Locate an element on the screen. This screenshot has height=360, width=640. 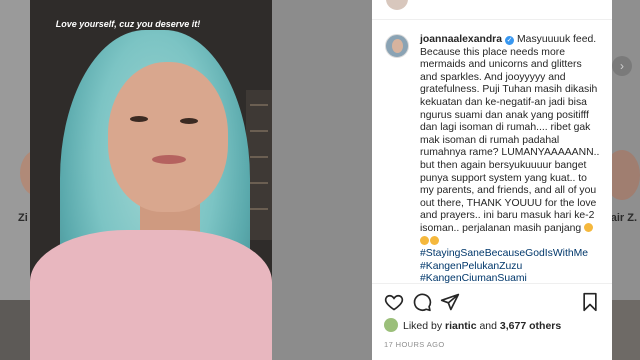
liked-by-user: riantic is located at coordinates (461, 326).